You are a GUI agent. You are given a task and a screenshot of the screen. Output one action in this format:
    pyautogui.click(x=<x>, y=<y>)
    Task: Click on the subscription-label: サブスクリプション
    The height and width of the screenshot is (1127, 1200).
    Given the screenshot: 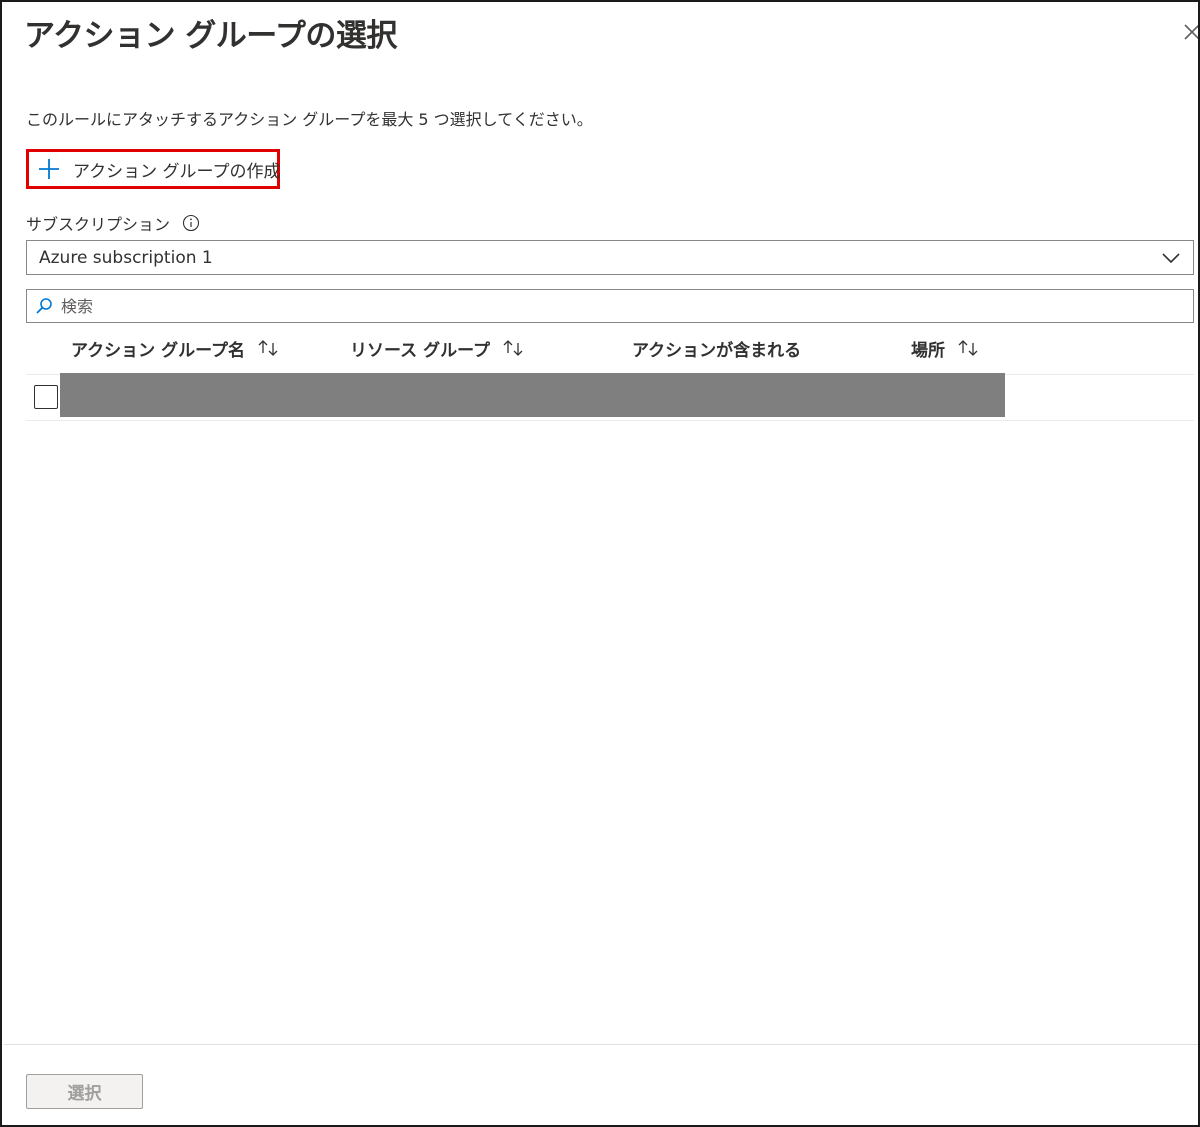 What is the action you would take?
    pyautogui.click(x=98, y=224)
    